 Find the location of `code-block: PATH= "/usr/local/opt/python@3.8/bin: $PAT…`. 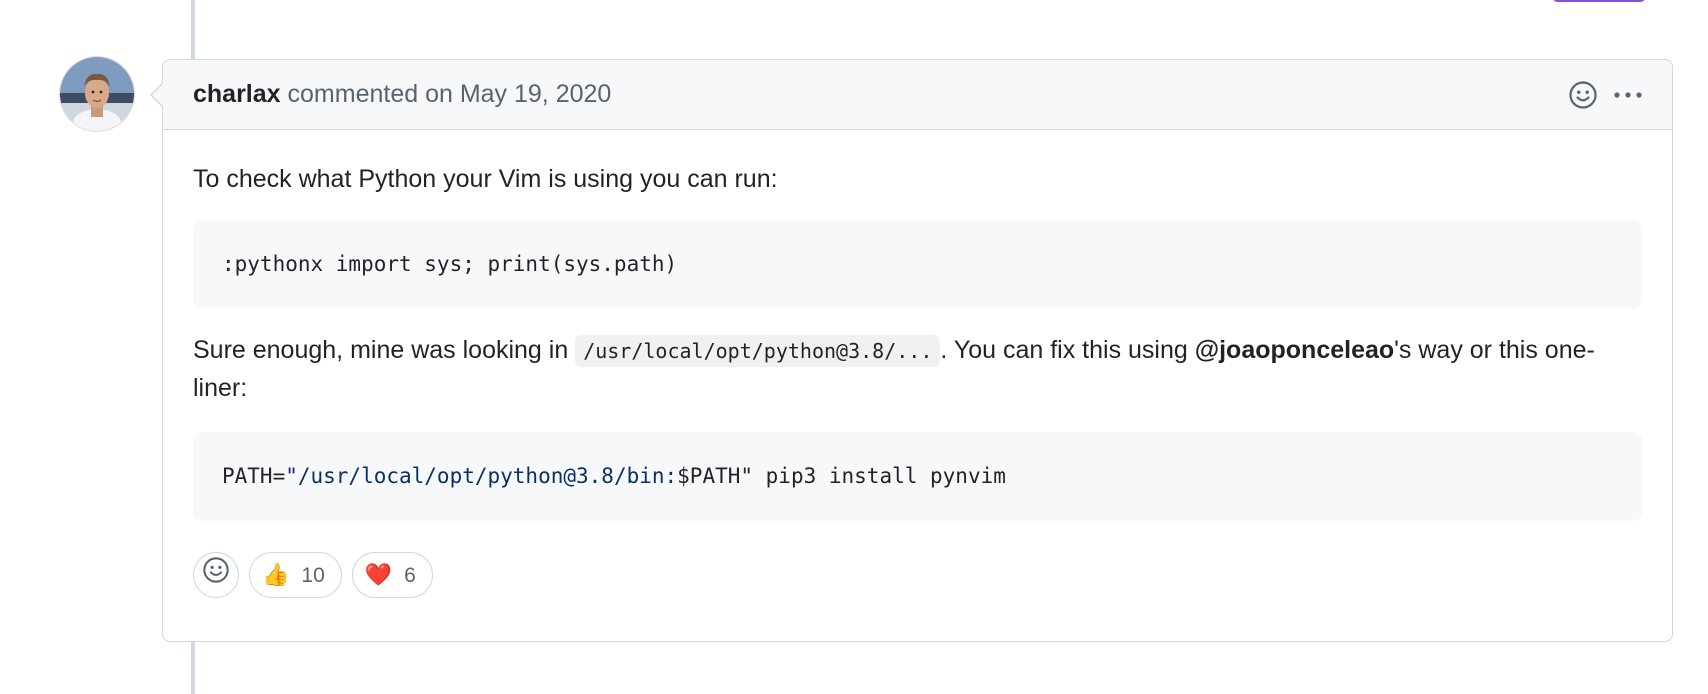

code-block: PATH= "/usr/local/opt/python@3.8/bin: $PAT… is located at coordinates (917, 476).